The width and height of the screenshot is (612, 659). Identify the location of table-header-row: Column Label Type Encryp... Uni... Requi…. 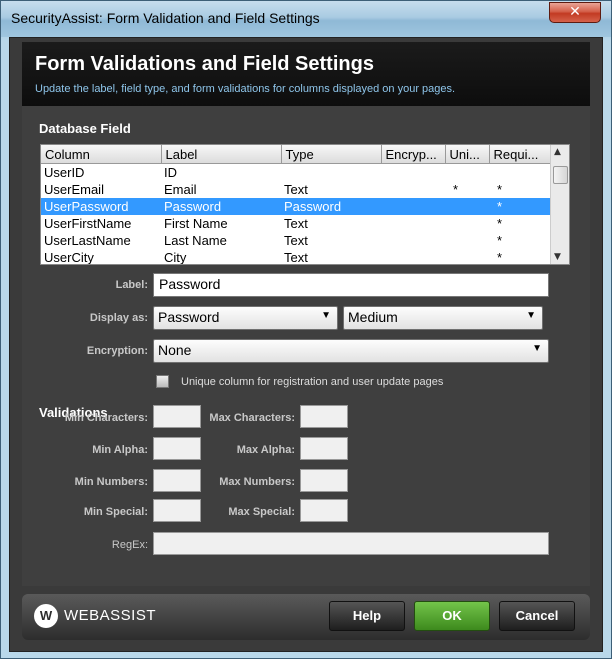
(296, 154).